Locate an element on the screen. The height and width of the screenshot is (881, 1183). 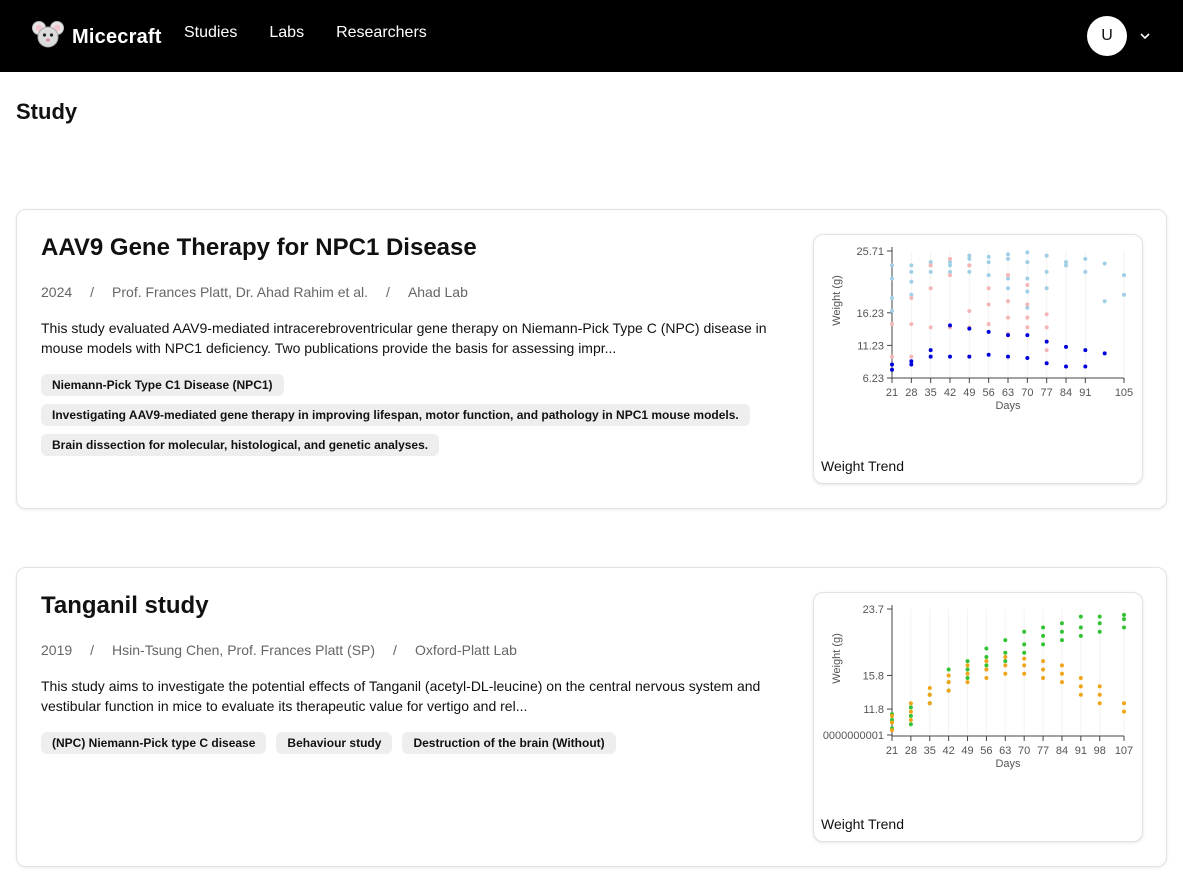
top-navigation-bar: Micecraft Studies Labs Researchers U is located at coordinates (591, 36).